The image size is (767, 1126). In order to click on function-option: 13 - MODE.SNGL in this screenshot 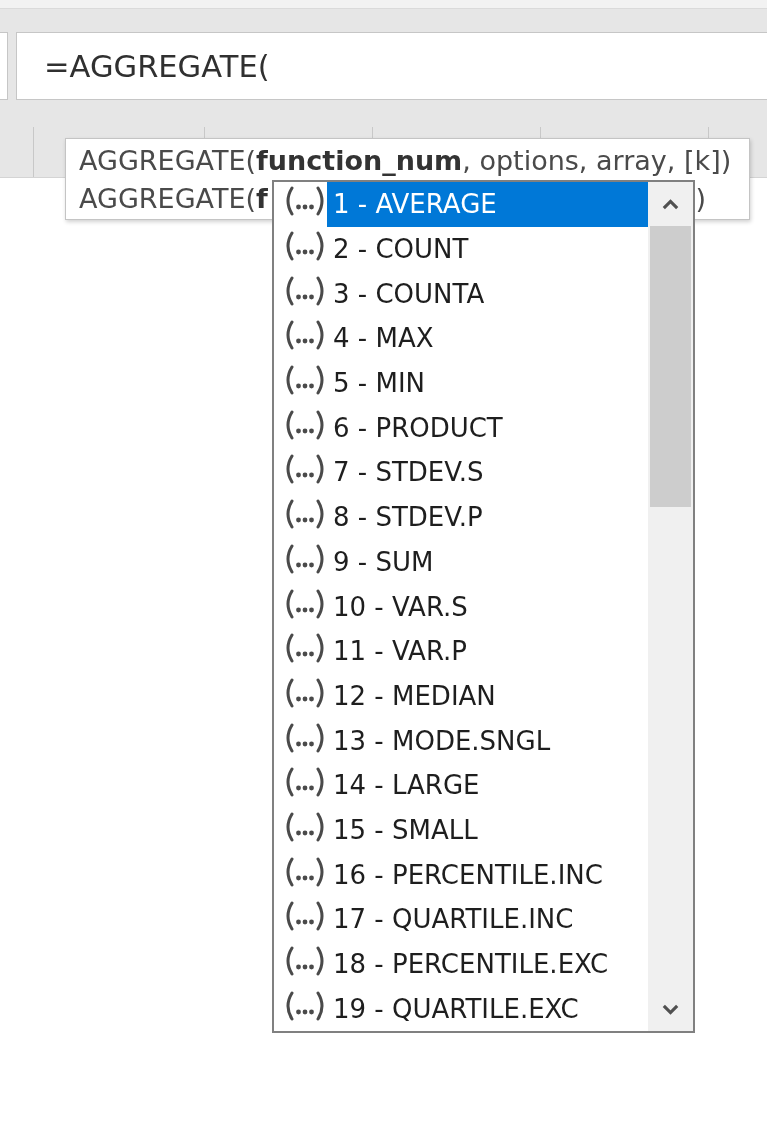, I will do `click(487, 740)`.